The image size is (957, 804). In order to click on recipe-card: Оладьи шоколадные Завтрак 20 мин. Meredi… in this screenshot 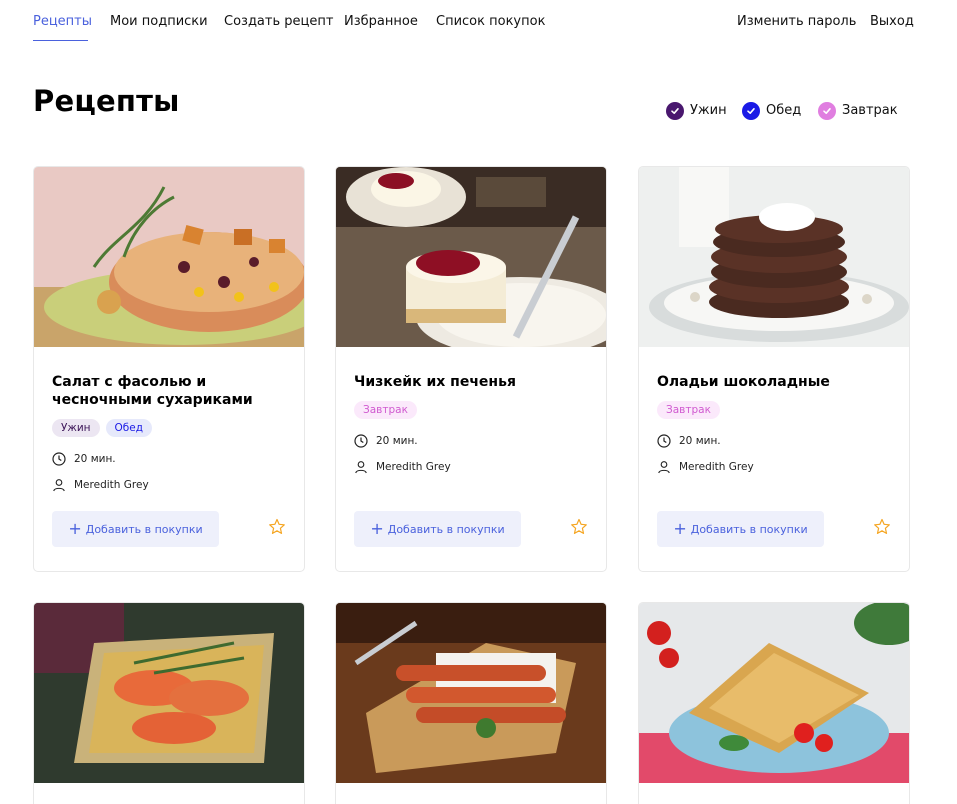, I will do `click(774, 369)`.